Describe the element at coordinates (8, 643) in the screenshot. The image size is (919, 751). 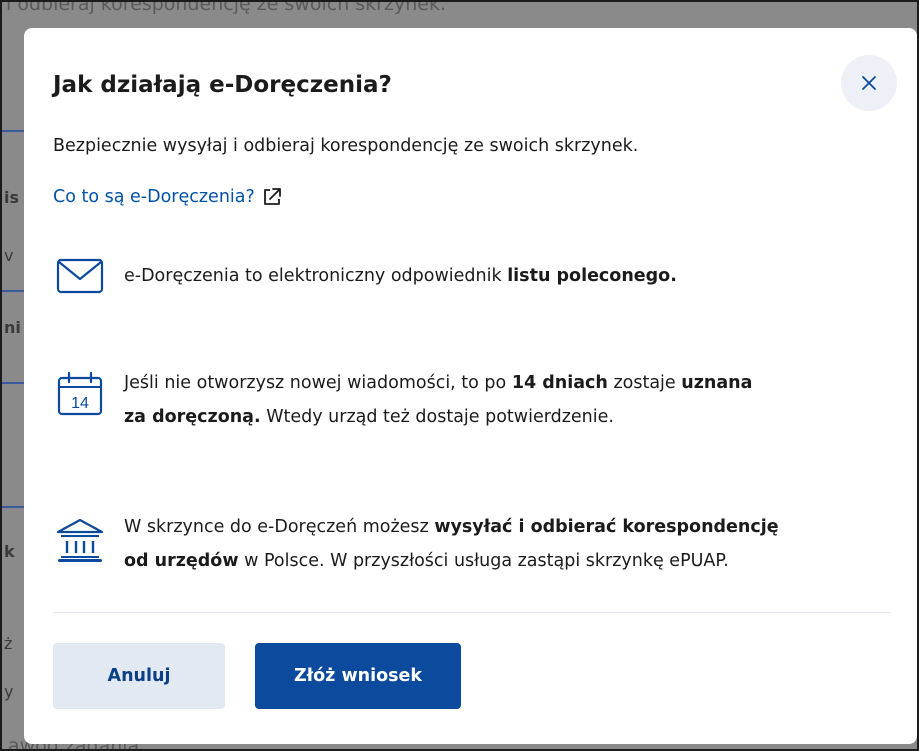
I see `background-fragment: ż` at that location.